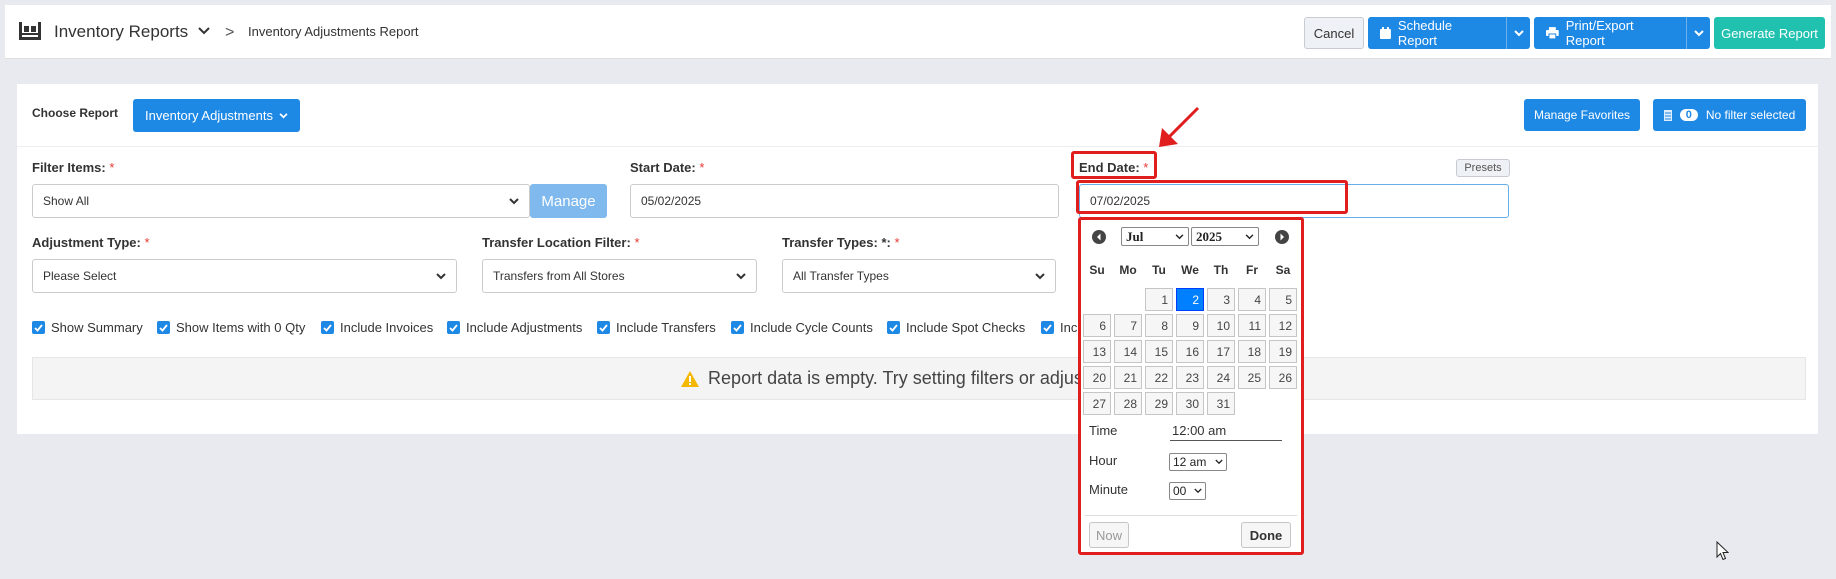 Image resolution: width=1836 pixels, height=579 pixels. Describe the element at coordinates (231, 327) in the screenshot. I see `checkbox-show-items-zero-qty: Show Items with 0 Qty` at that location.